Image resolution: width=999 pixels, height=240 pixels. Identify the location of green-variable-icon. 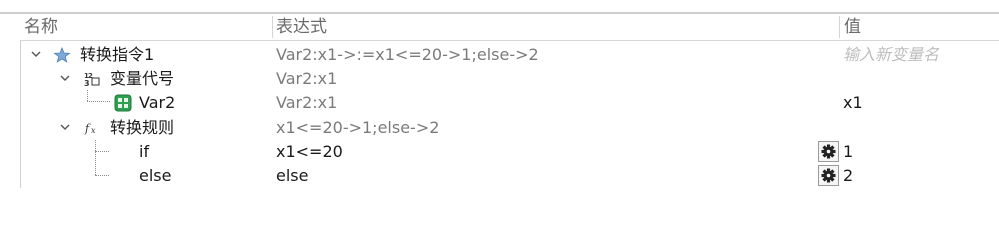
(123, 103).